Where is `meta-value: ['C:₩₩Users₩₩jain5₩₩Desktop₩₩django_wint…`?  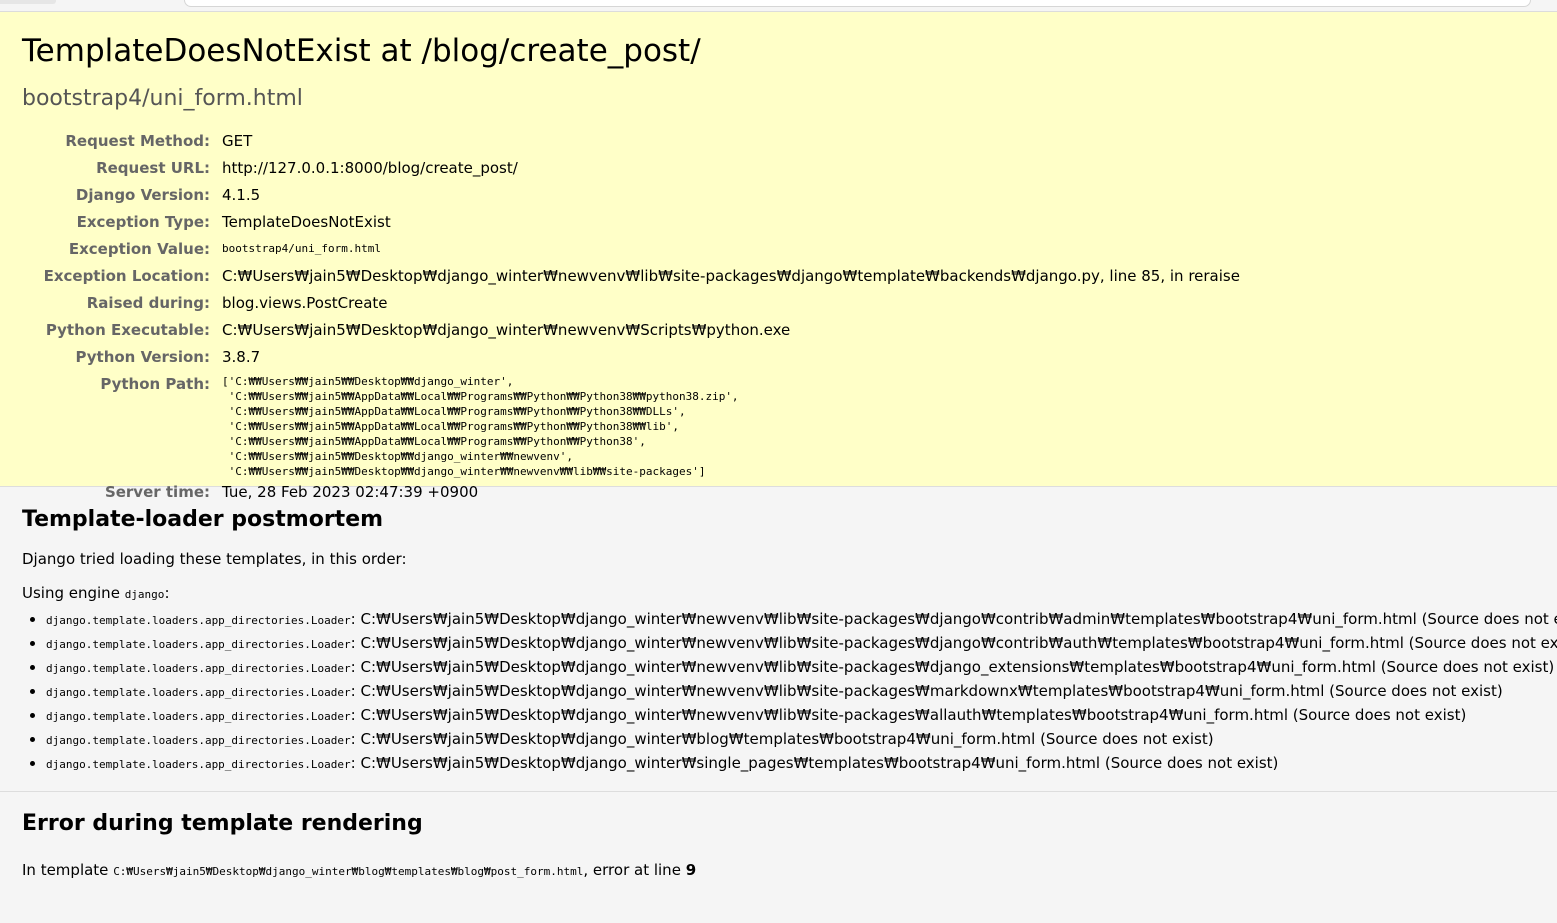
meta-value: ['C:₩₩Users₩₩jain5₩₩Desktop₩₩django_wint… is located at coordinates (731, 425).